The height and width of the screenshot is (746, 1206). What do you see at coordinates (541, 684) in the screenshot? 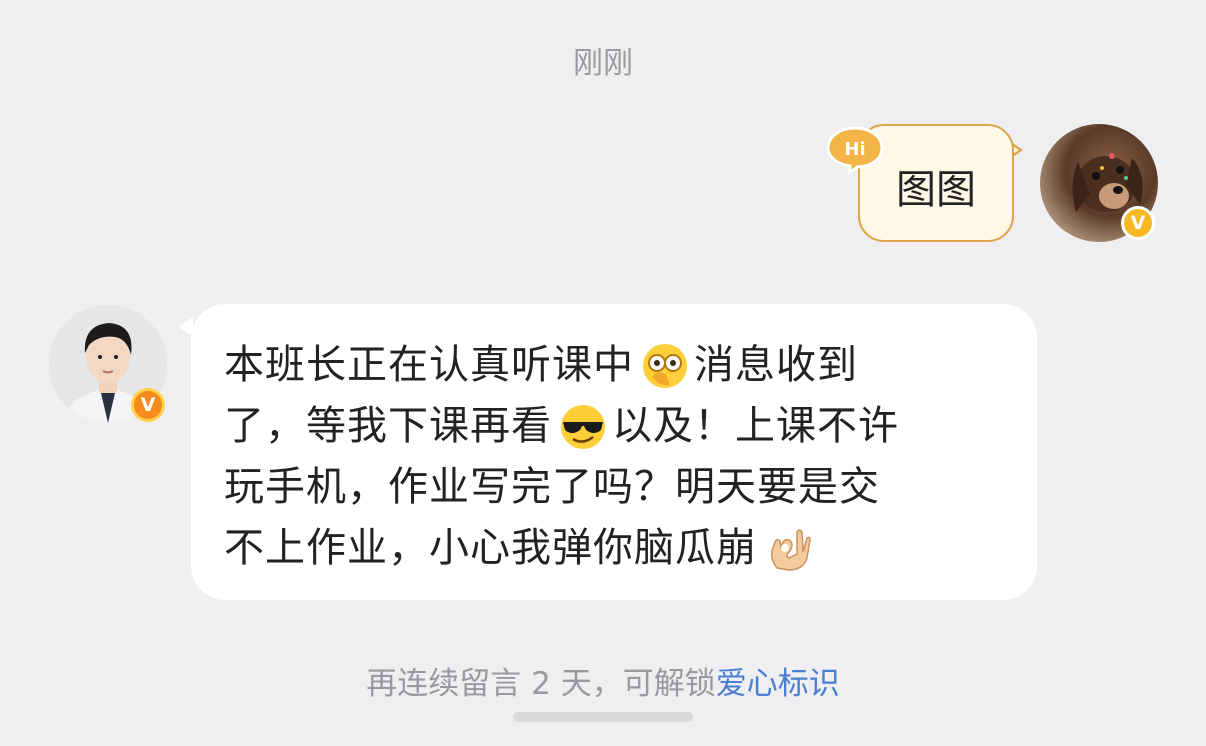
I see `unlock-hint-text: 再连续留言 2 天，可解锁` at bounding box center [541, 684].